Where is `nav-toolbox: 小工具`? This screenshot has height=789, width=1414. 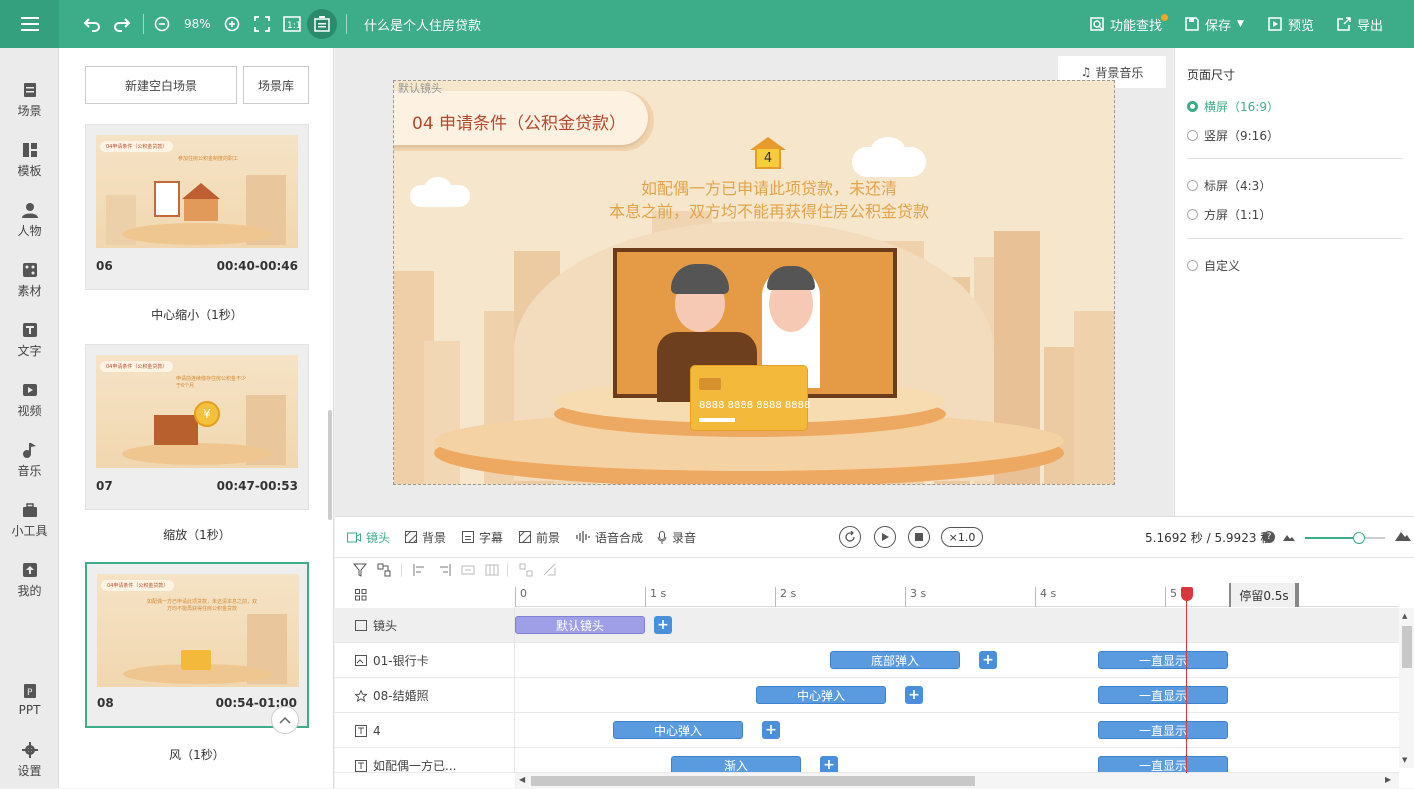 nav-toolbox: 小工具 is located at coordinates (29, 520).